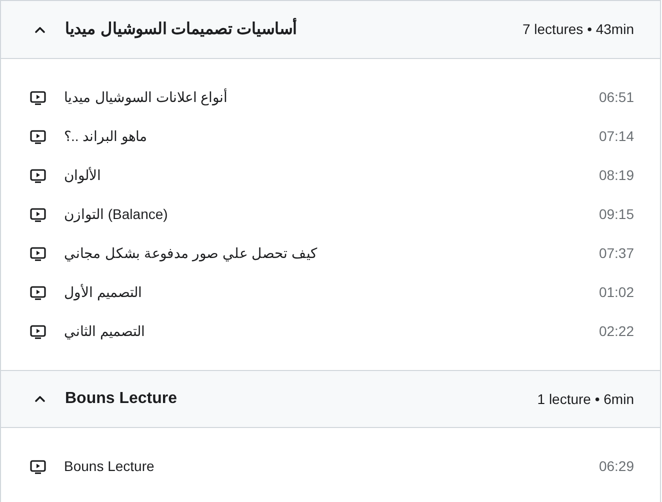 The height and width of the screenshot is (502, 662). Describe the element at coordinates (616, 331) in the screenshot. I see `lecture-duration: 02:22` at that location.